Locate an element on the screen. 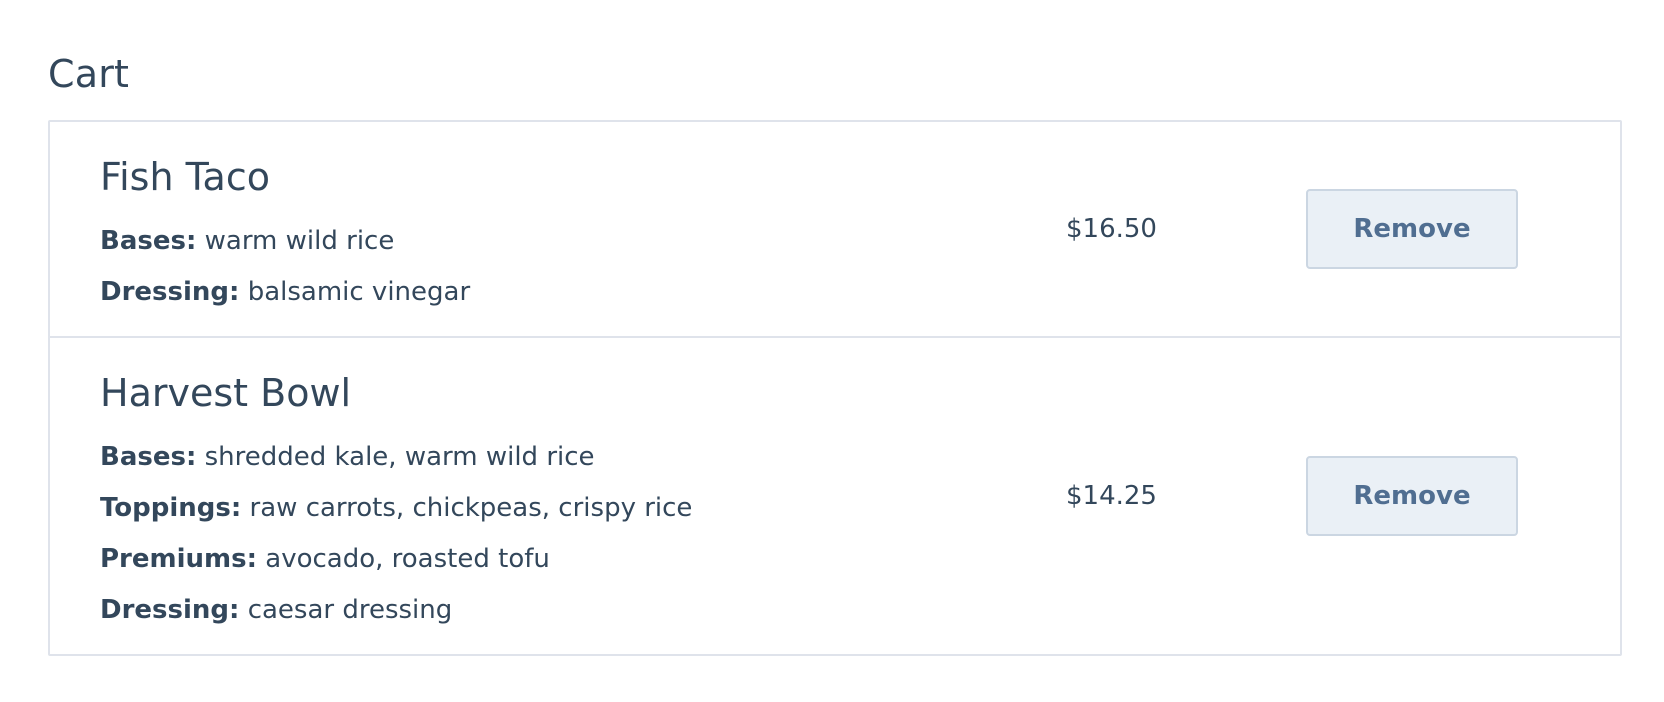  detail-value: warm wild rice is located at coordinates (299, 241).